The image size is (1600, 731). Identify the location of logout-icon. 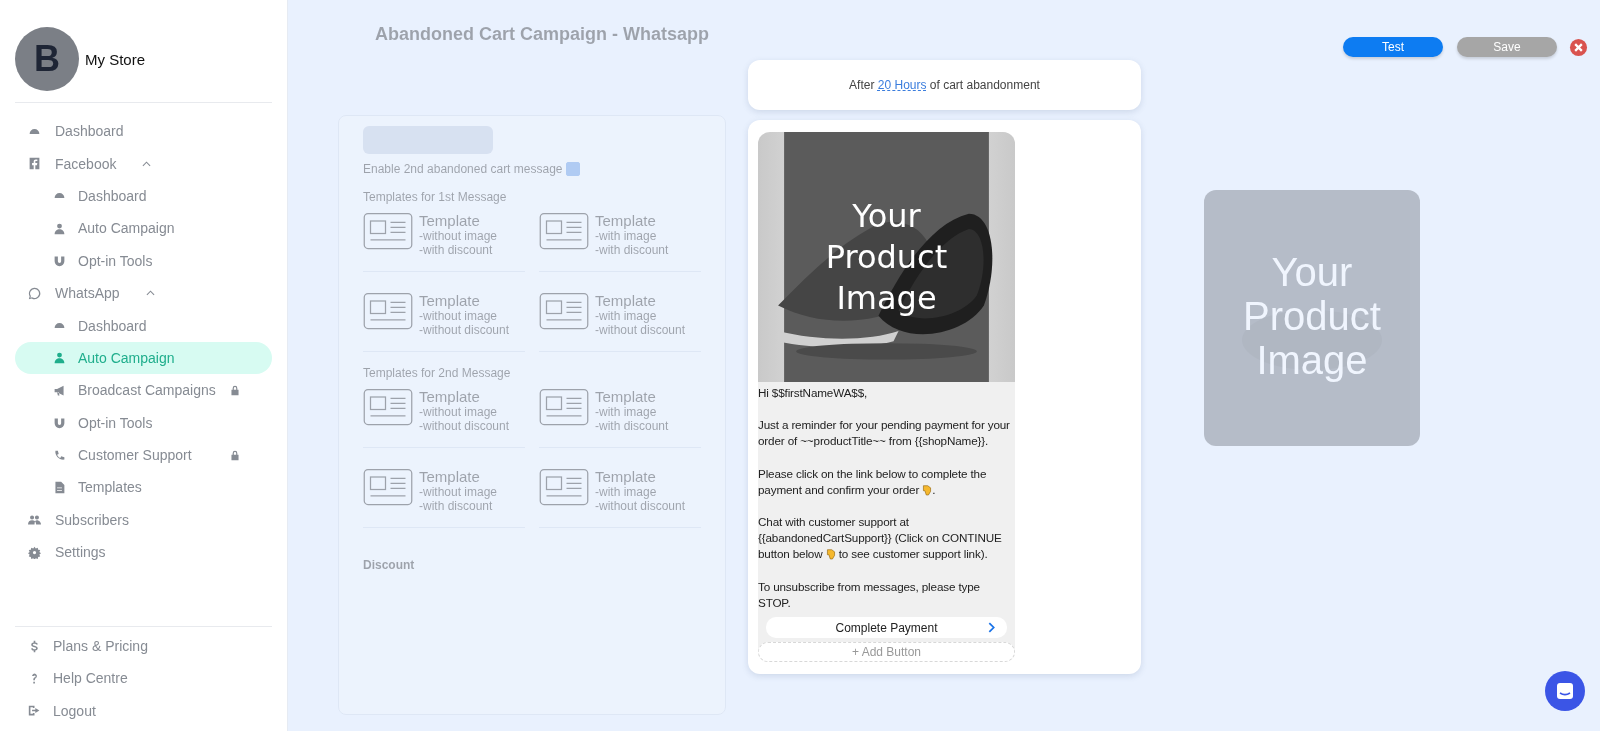
(34, 711).